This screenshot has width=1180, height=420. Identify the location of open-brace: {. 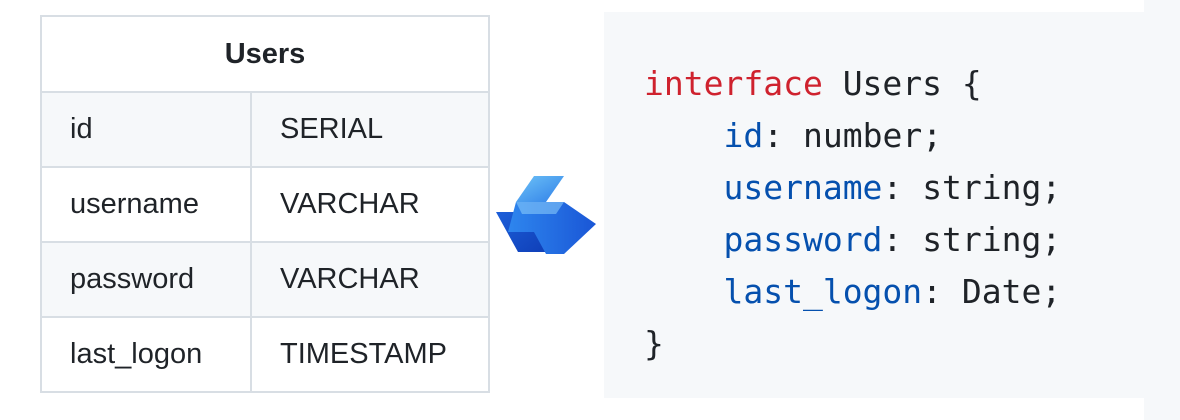
(971, 83).